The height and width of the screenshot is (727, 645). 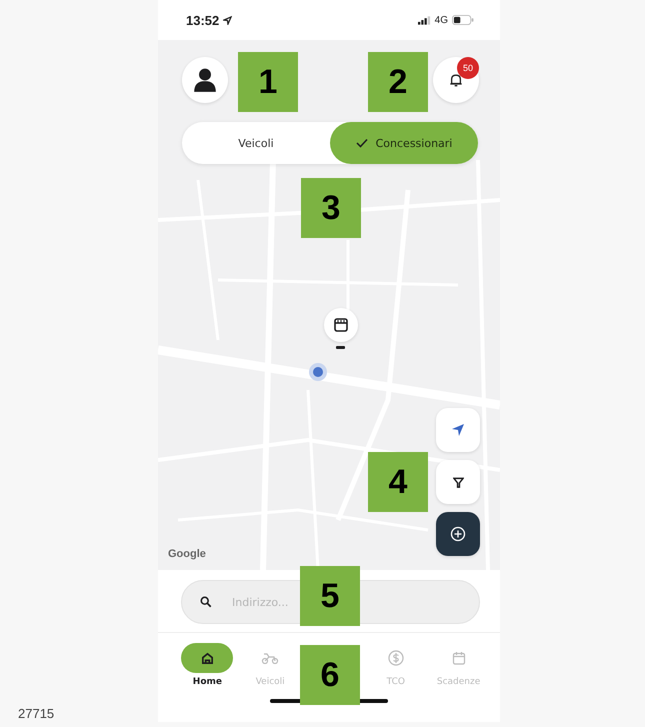 I want to click on segment-tab: Veicoli, so click(x=256, y=143).